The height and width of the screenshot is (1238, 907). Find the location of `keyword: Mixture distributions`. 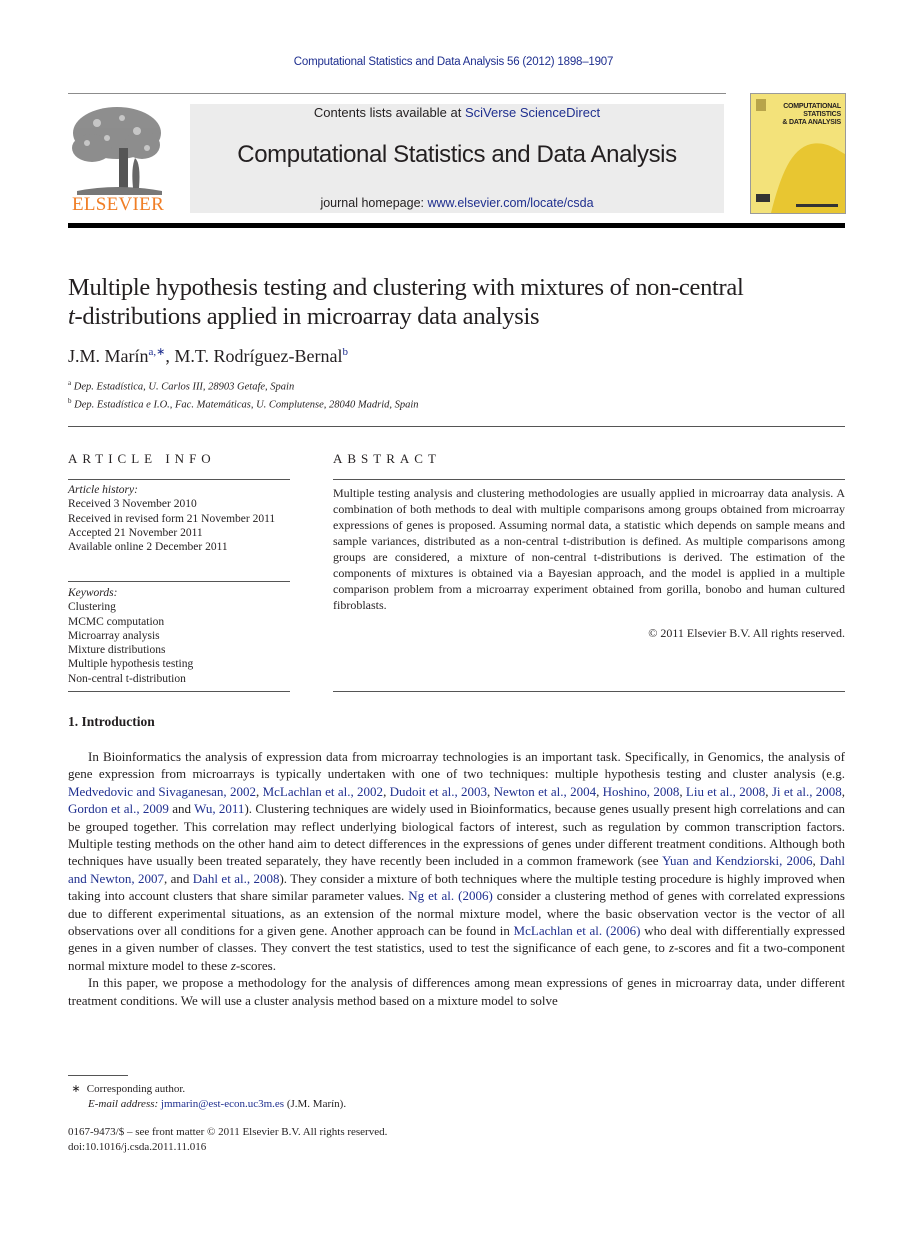

keyword: Mixture distributions is located at coordinates (117, 650).